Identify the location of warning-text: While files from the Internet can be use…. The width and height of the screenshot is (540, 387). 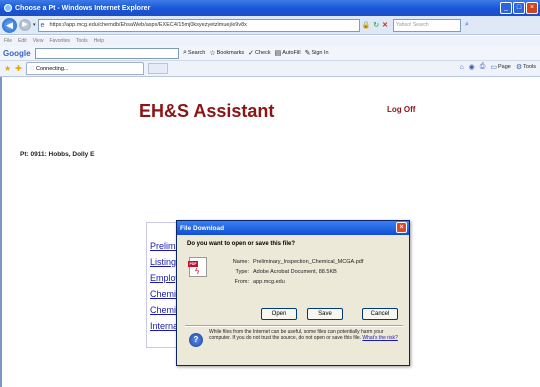
(296, 335).